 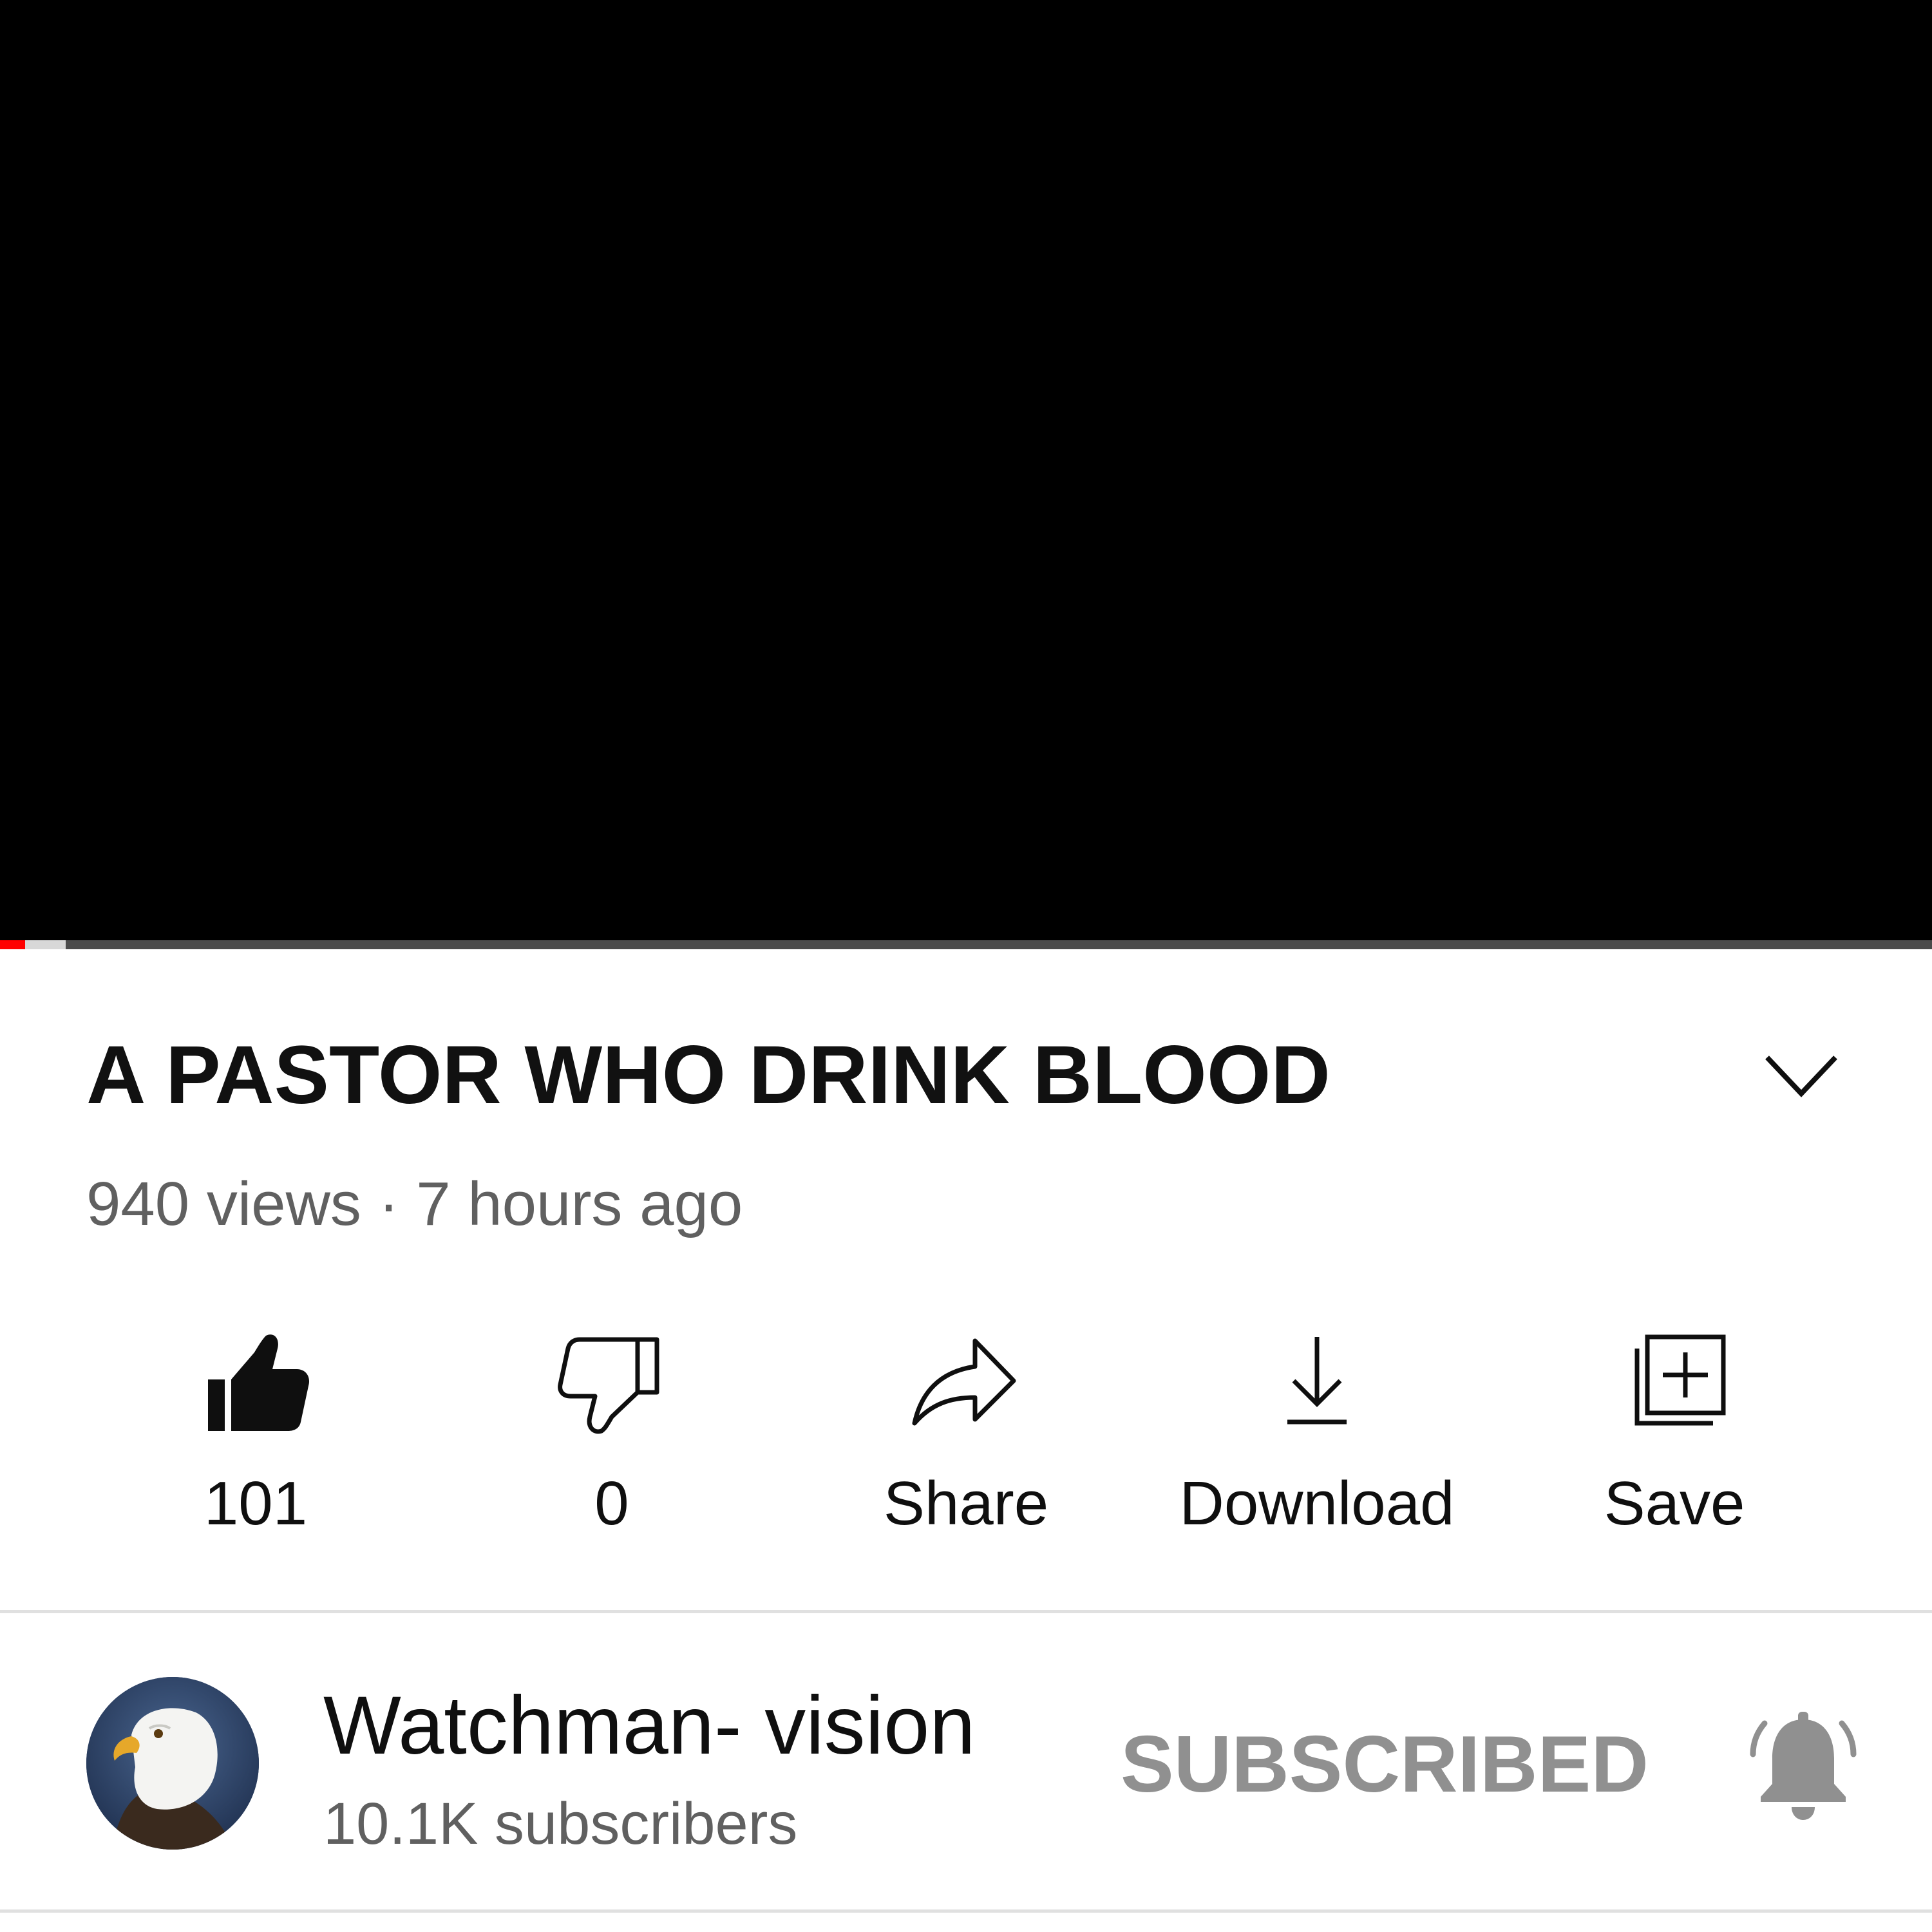 What do you see at coordinates (1385, 1764) in the screenshot?
I see `subscribed-button: SUBSCRIBED` at bounding box center [1385, 1764].